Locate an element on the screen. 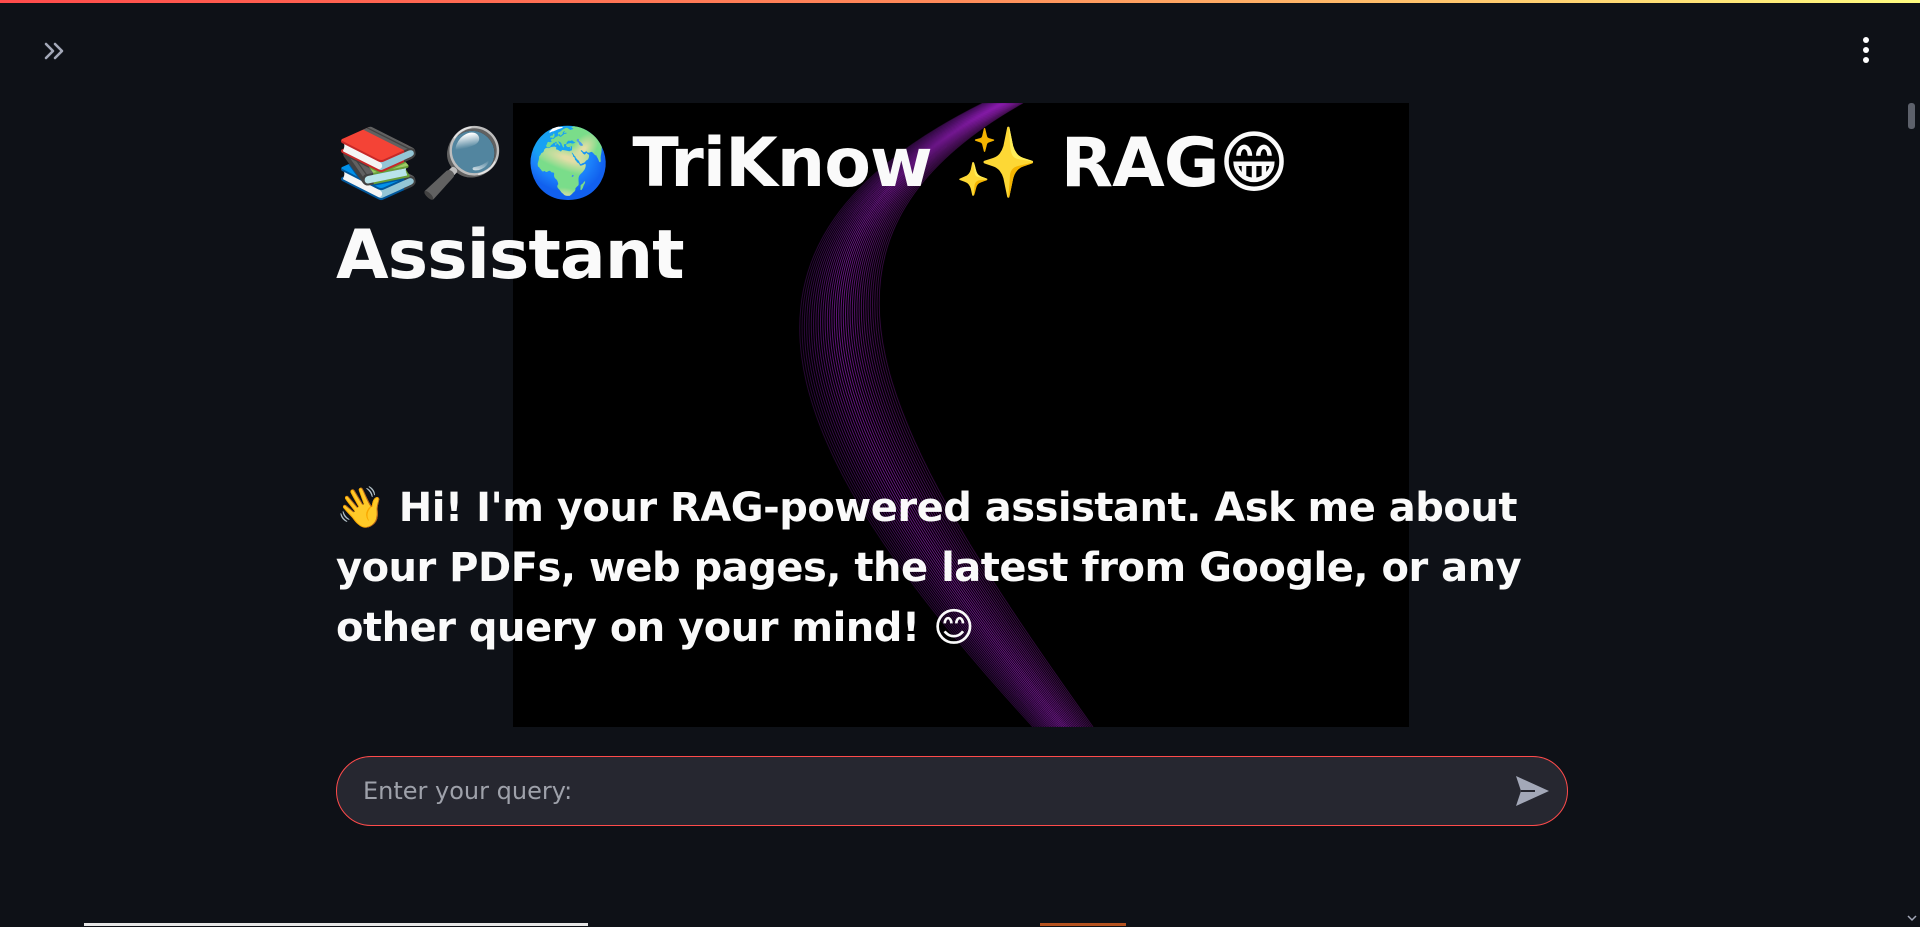  query-box is located at coordinates (952, 791).